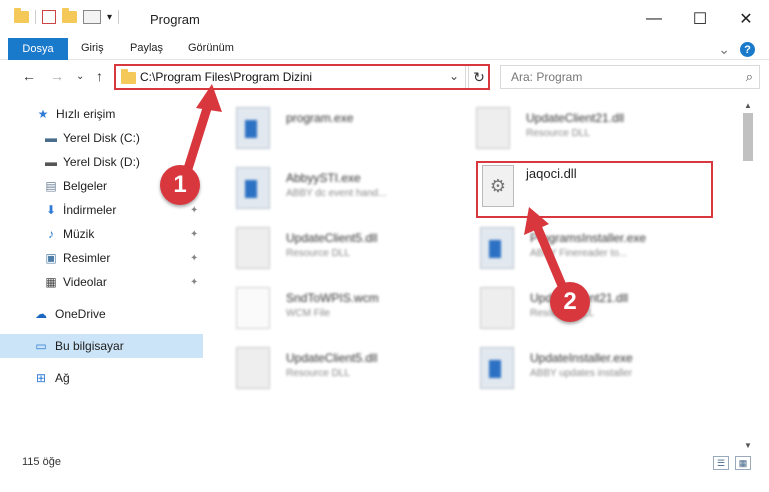 The height and width of the screenshot is (492, 769). What do you see at coordinates (85, 282) in the screenshot?
I see `sidebar-item-label: Videolar` at bounding box center [85, 282].